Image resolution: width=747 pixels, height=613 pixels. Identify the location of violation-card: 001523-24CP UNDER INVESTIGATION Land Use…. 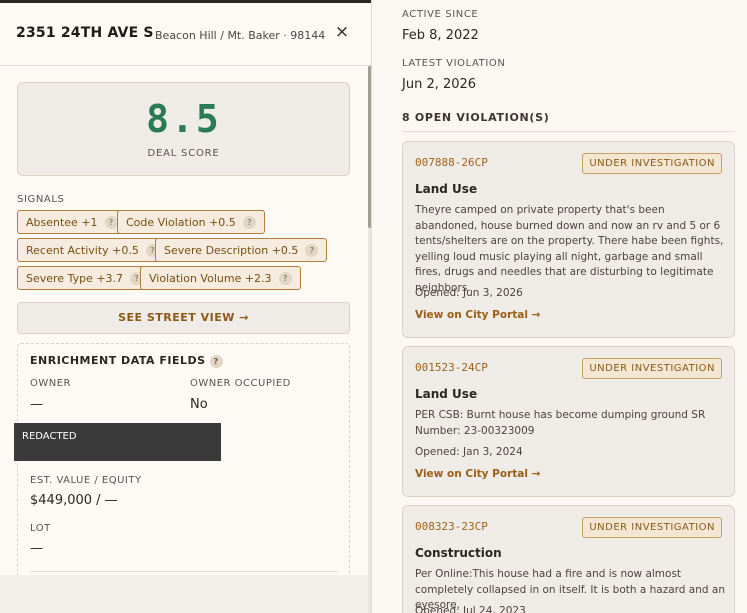
(568, 421).